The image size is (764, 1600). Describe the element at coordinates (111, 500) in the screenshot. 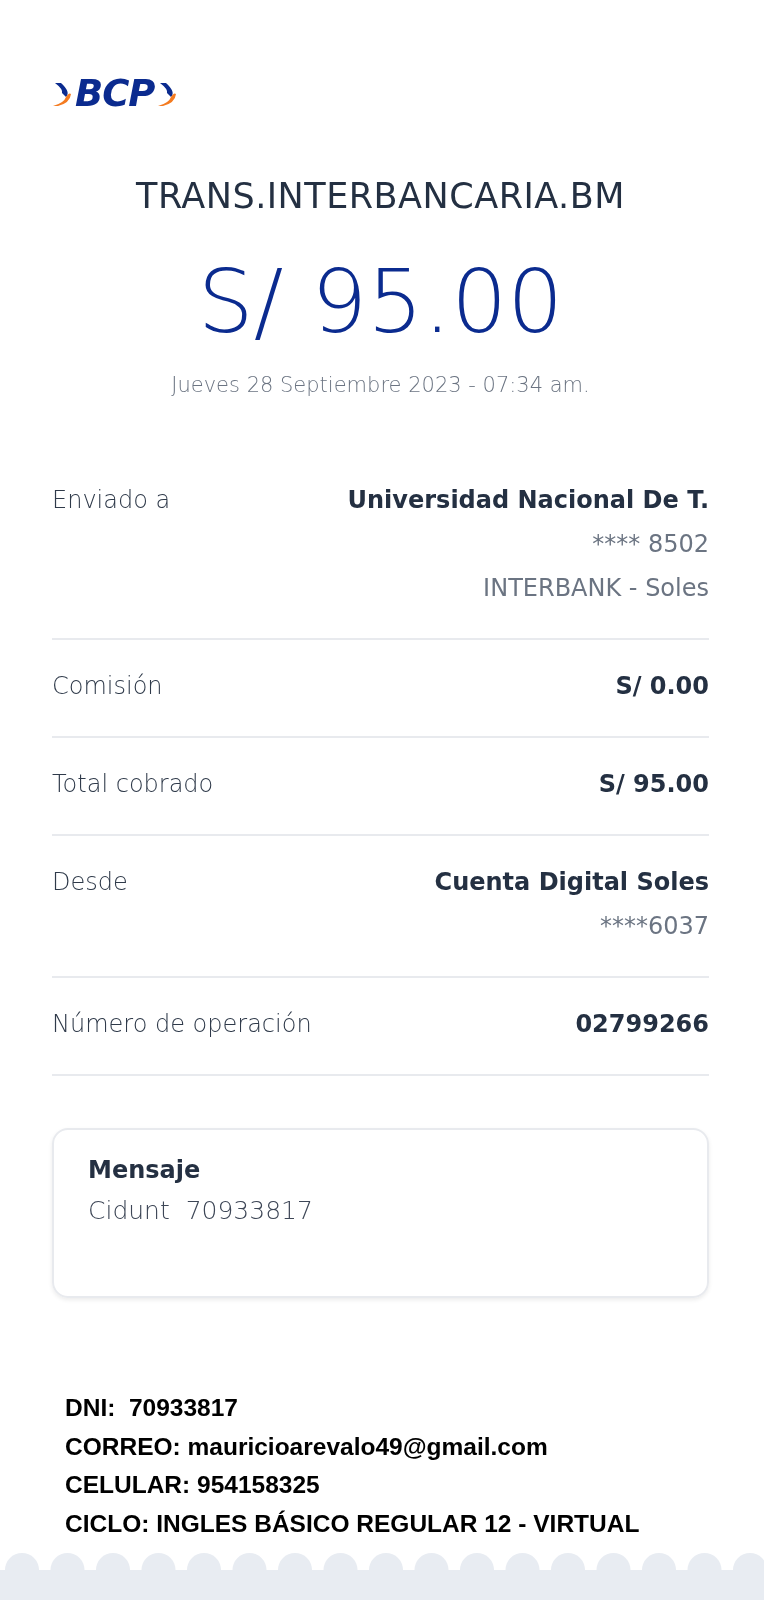

I see `detail-label: Enviado a` at that location.